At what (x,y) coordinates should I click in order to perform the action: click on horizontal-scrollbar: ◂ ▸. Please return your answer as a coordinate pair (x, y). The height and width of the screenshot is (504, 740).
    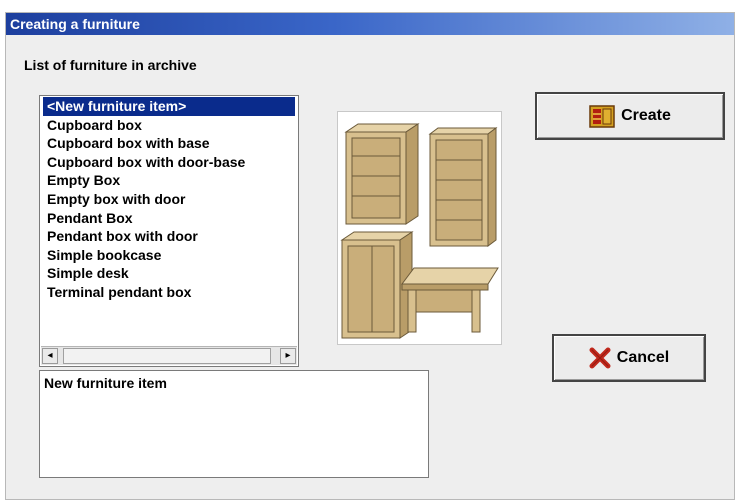
    Looking at the image, I should click on (169, 355).